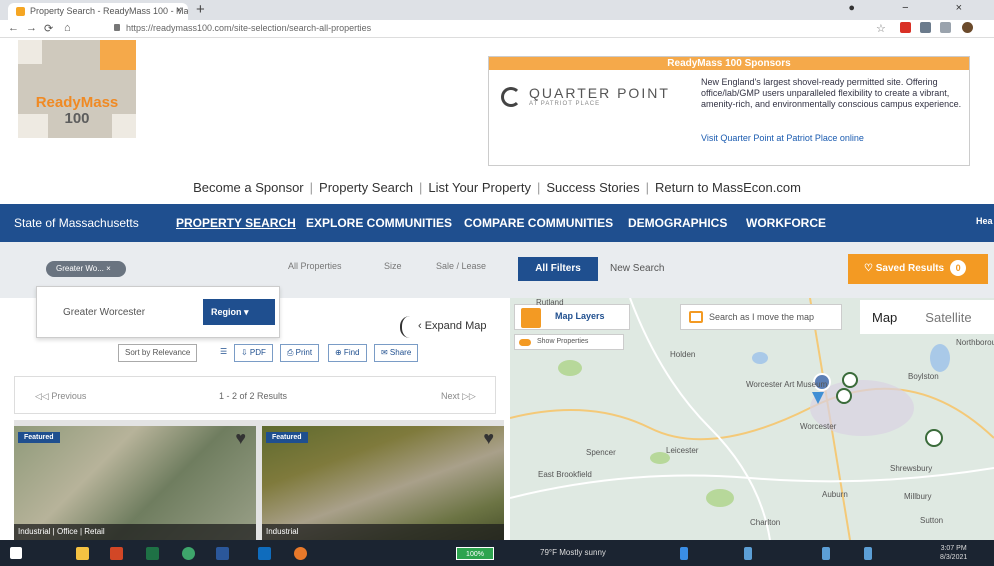 The width and height of the screenshot is (994, 566). I want to click on results-pagination: ◁◁ Previous 1 - 2 of 2 Results Next ▷▷, so click(255, 395).